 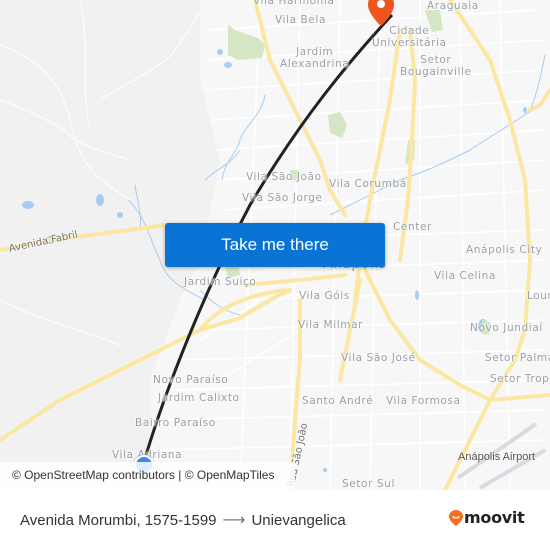 I want to click on place-label: Vila São José, so click(x=378, y=358).